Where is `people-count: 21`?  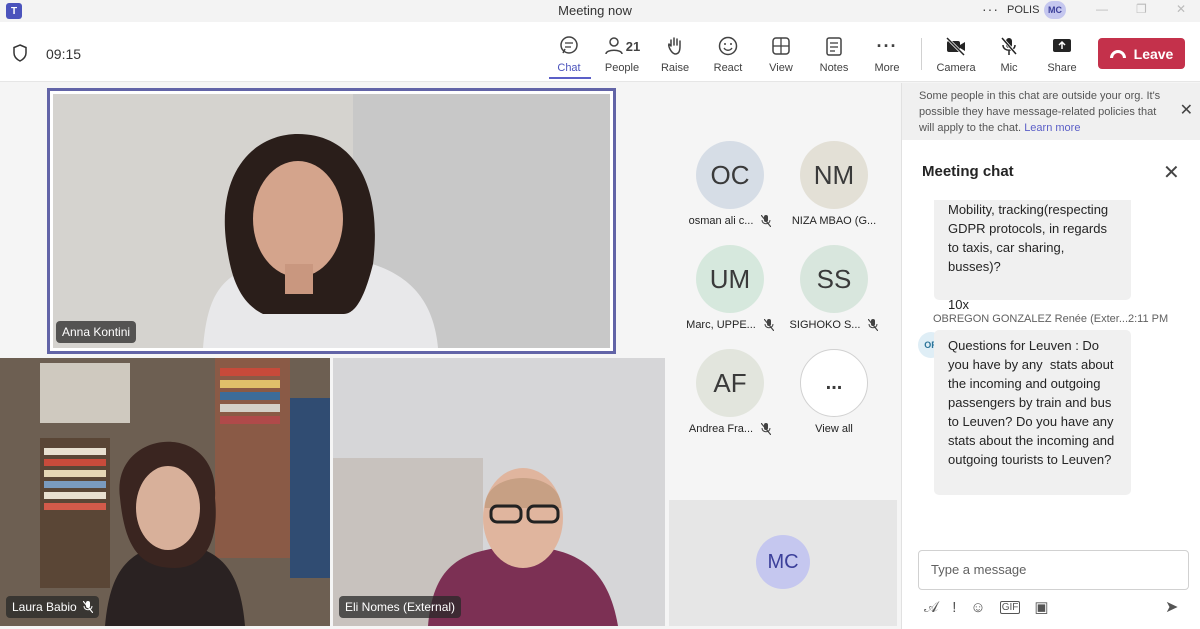 people-count: 21 is located at coordinates (633, 46).